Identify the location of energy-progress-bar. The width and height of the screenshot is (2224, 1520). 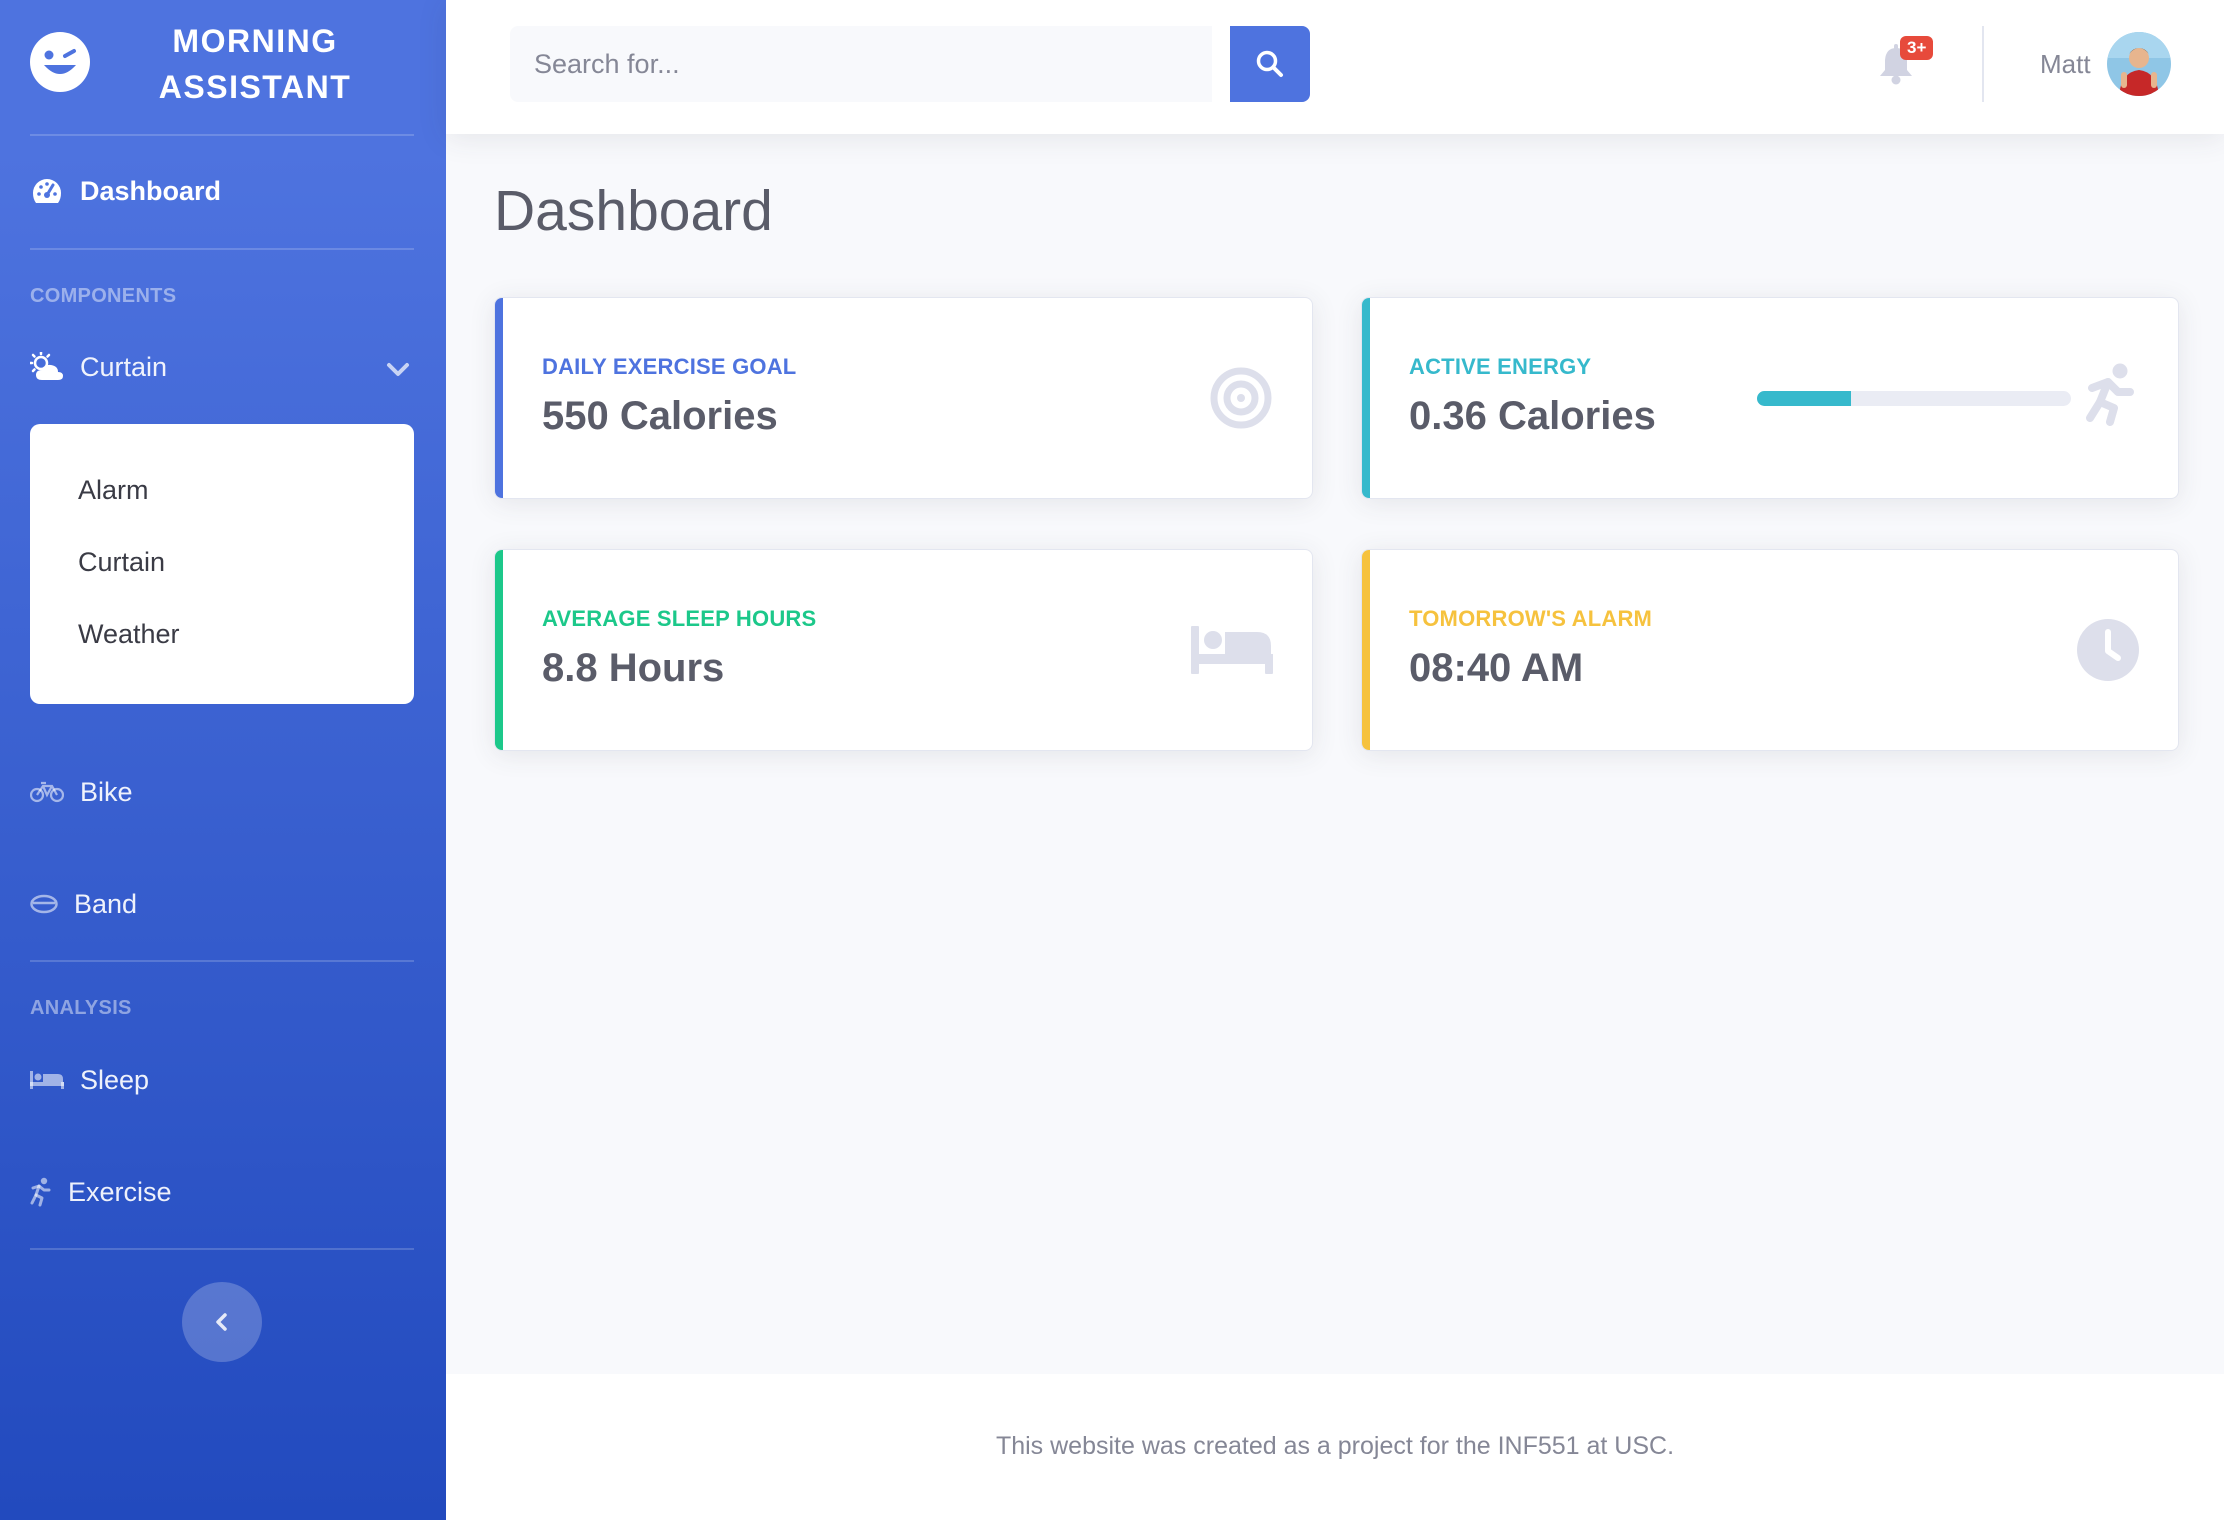
(1914, 398).